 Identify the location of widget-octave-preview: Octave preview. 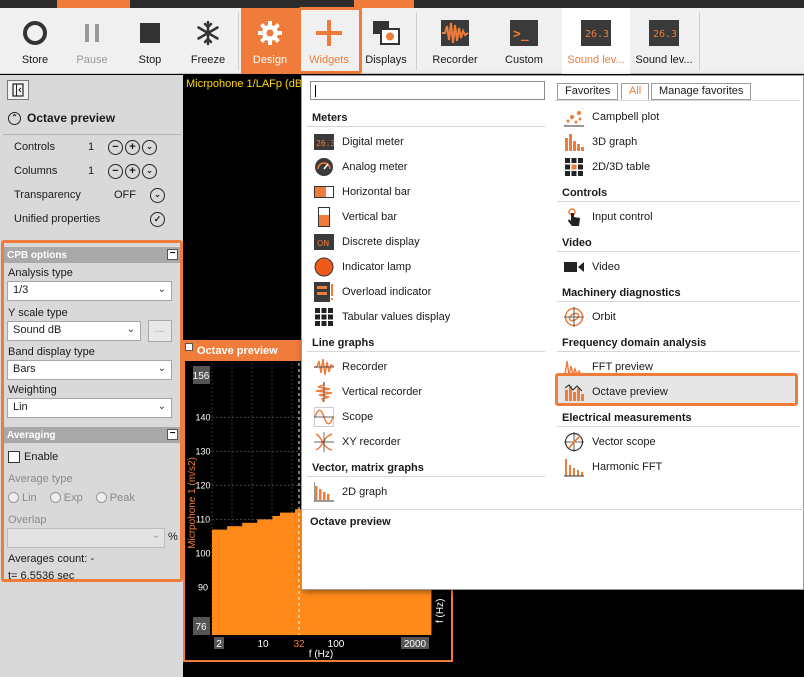
(616, 391).